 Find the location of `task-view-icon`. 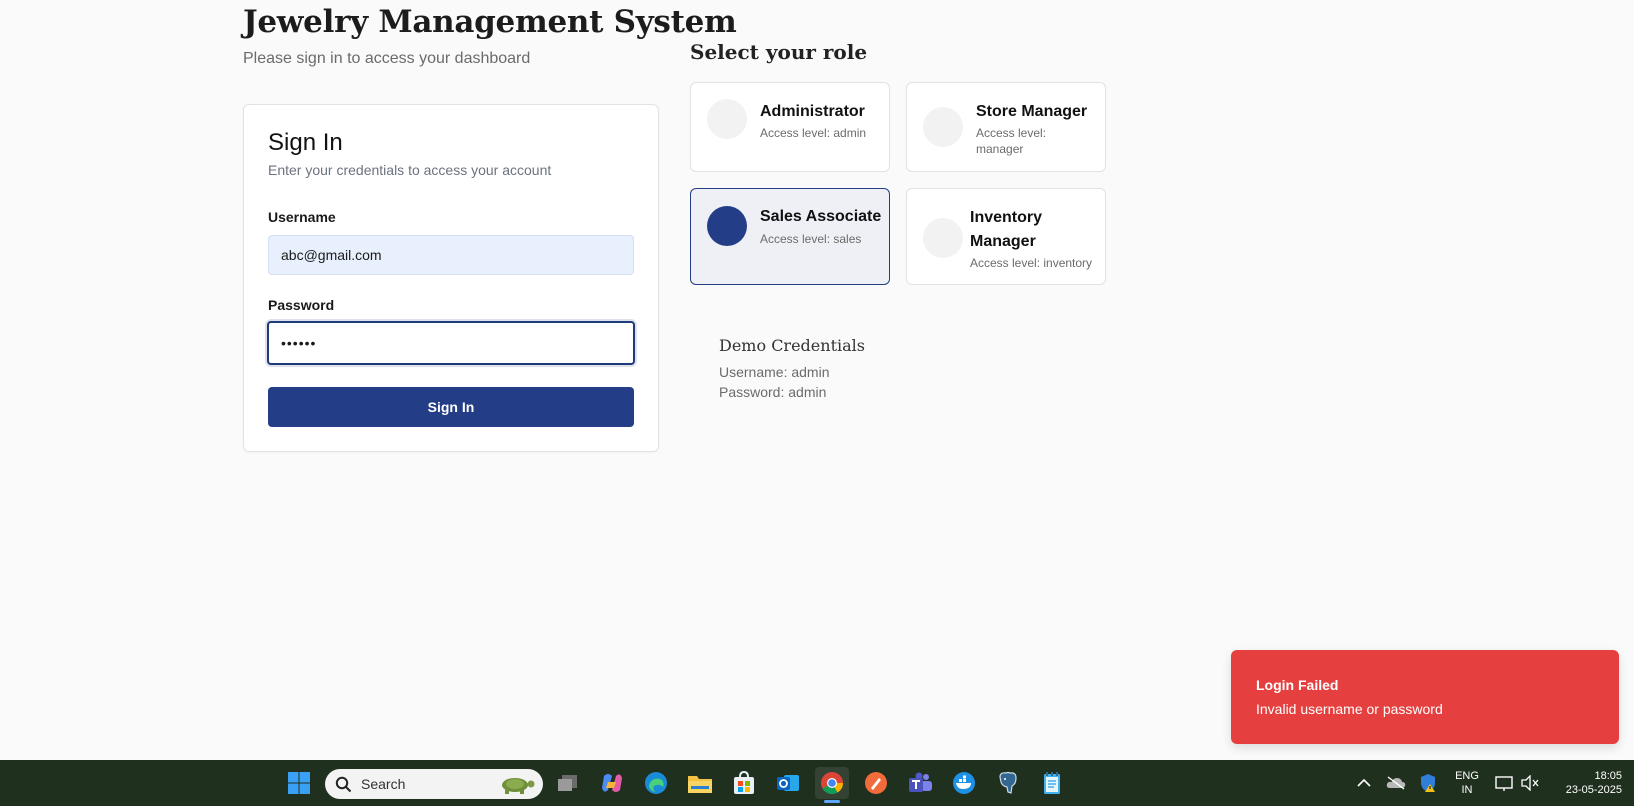

task-view-icon is located at coordinates (568, 783).